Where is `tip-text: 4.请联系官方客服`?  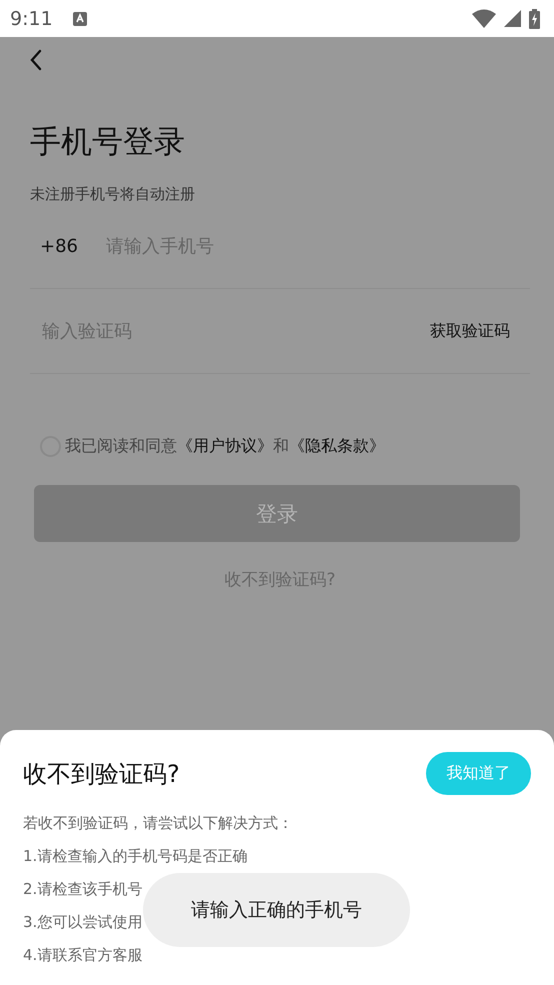 tip-text: 4.请联系官方客服 is located at coordinates (82, 955).